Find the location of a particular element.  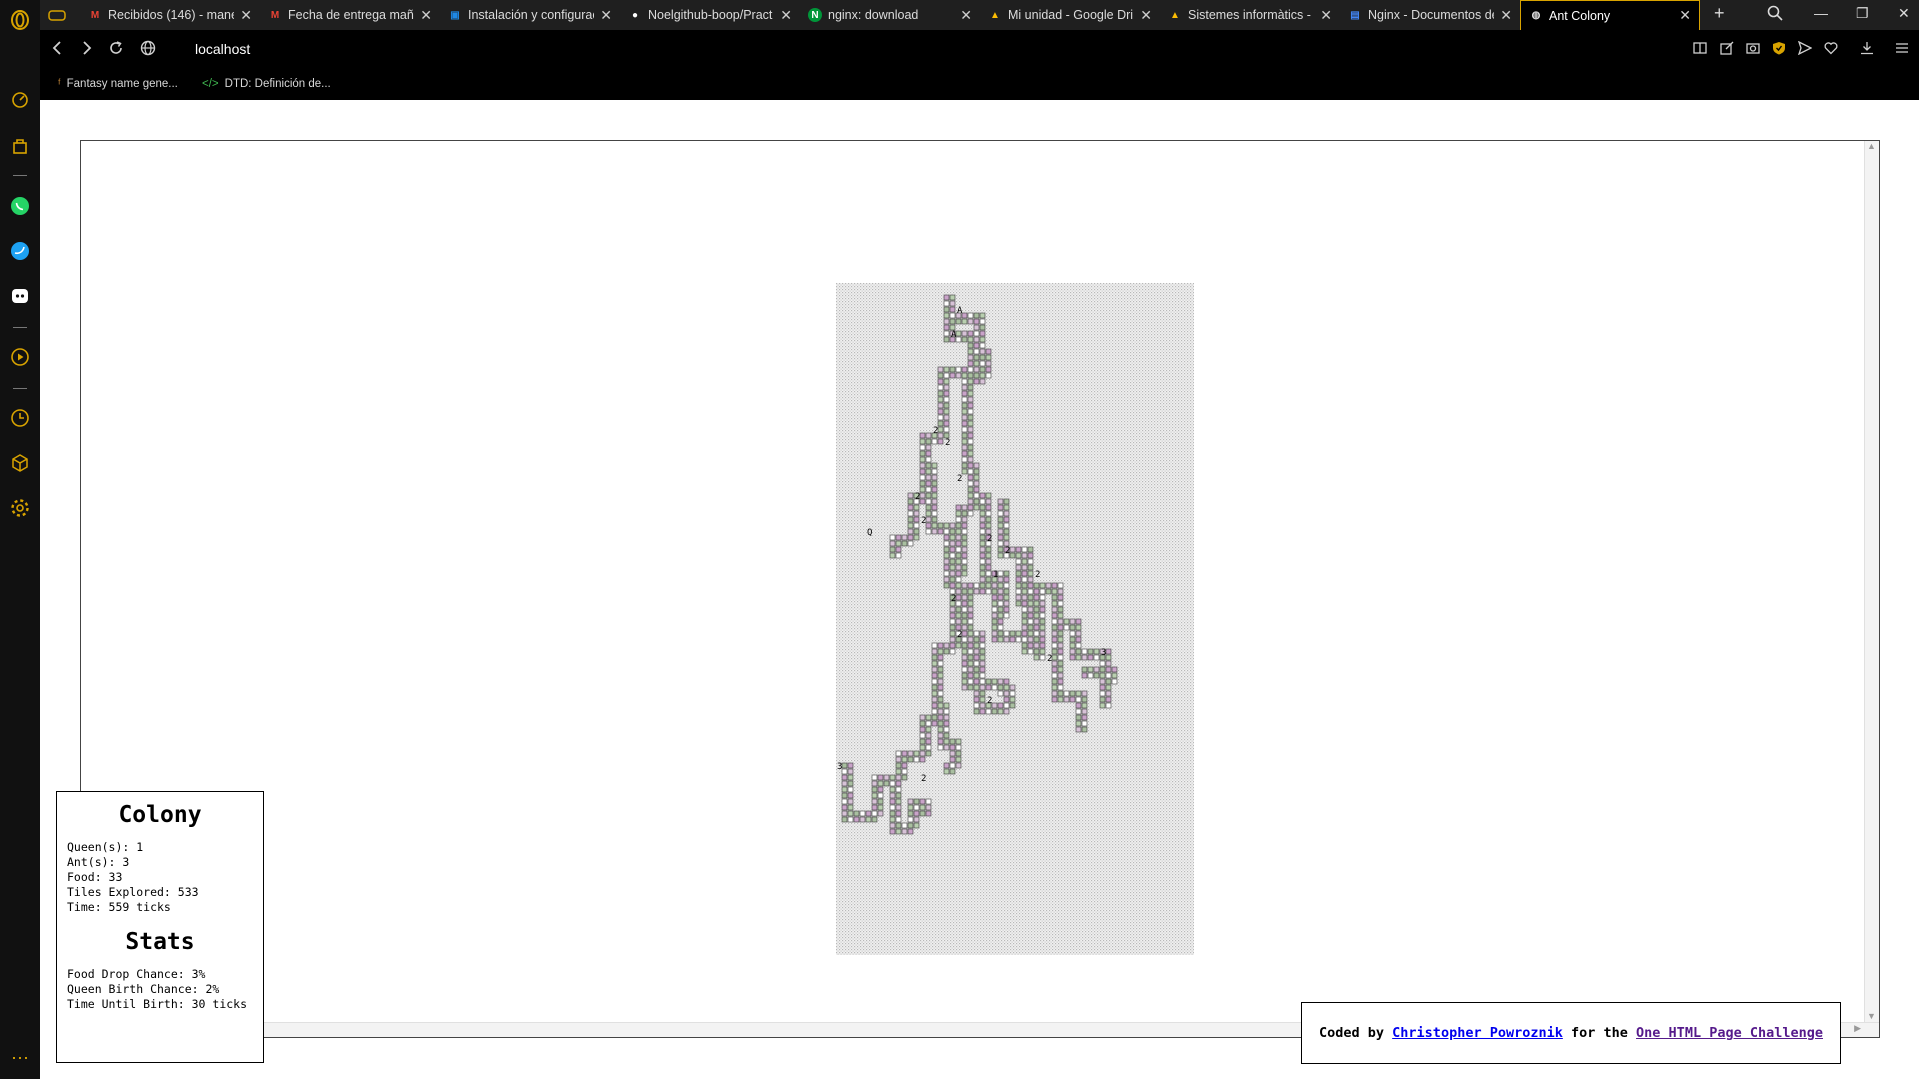

tab-9: ◍ Ant Colony ✕ is located at coordinates (1610, 15).